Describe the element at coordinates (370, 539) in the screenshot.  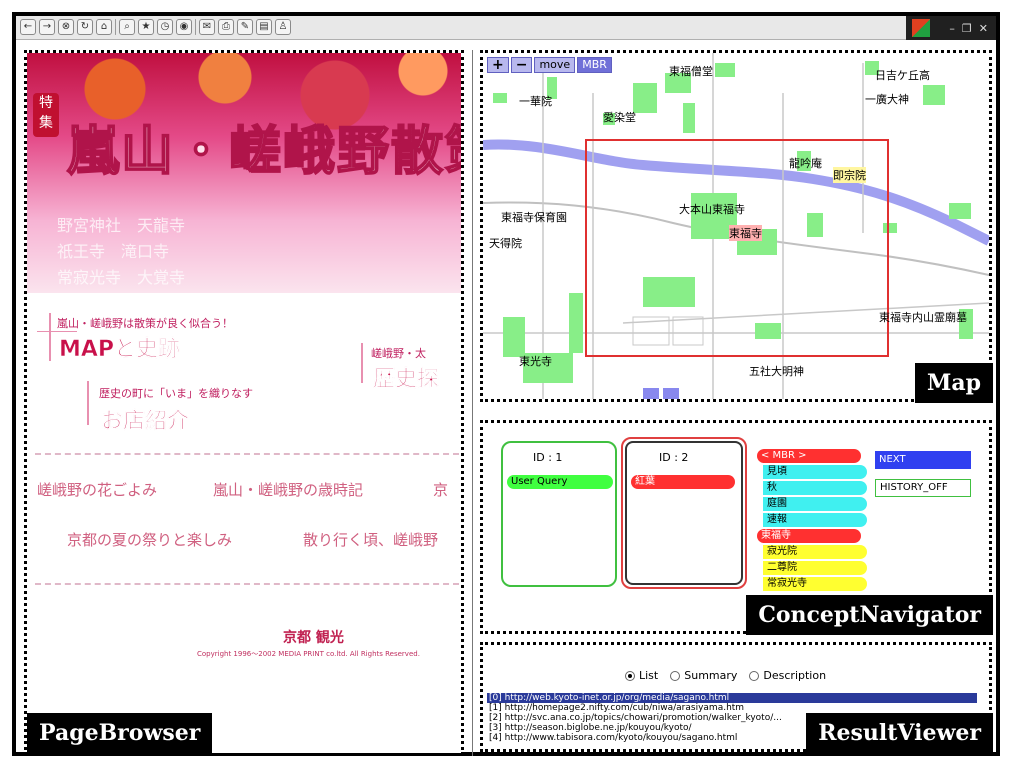
I see `autumn-link: 散り行く頃、嵯峨野` at that location.